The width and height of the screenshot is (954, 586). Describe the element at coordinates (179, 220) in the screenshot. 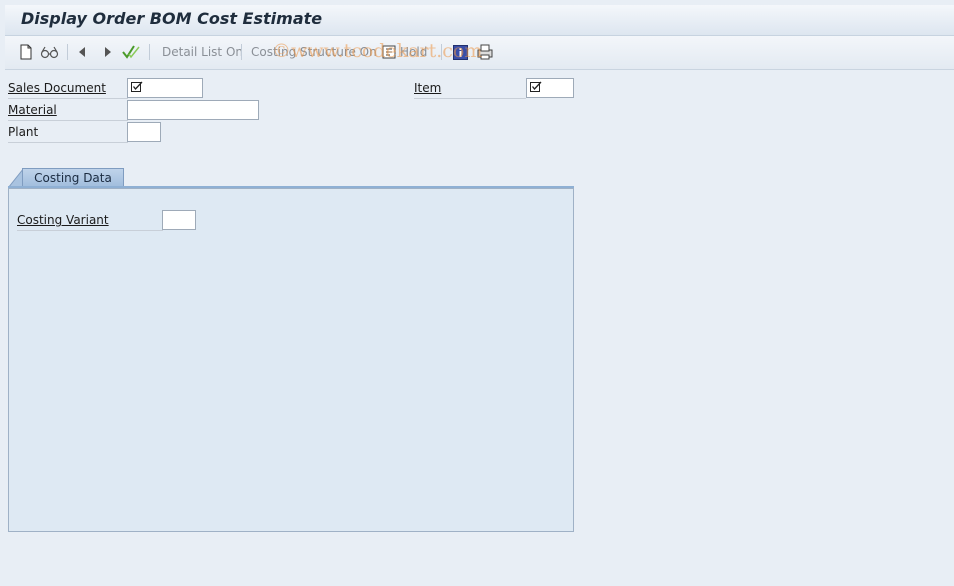

I see `costing-variant-input` at that location.